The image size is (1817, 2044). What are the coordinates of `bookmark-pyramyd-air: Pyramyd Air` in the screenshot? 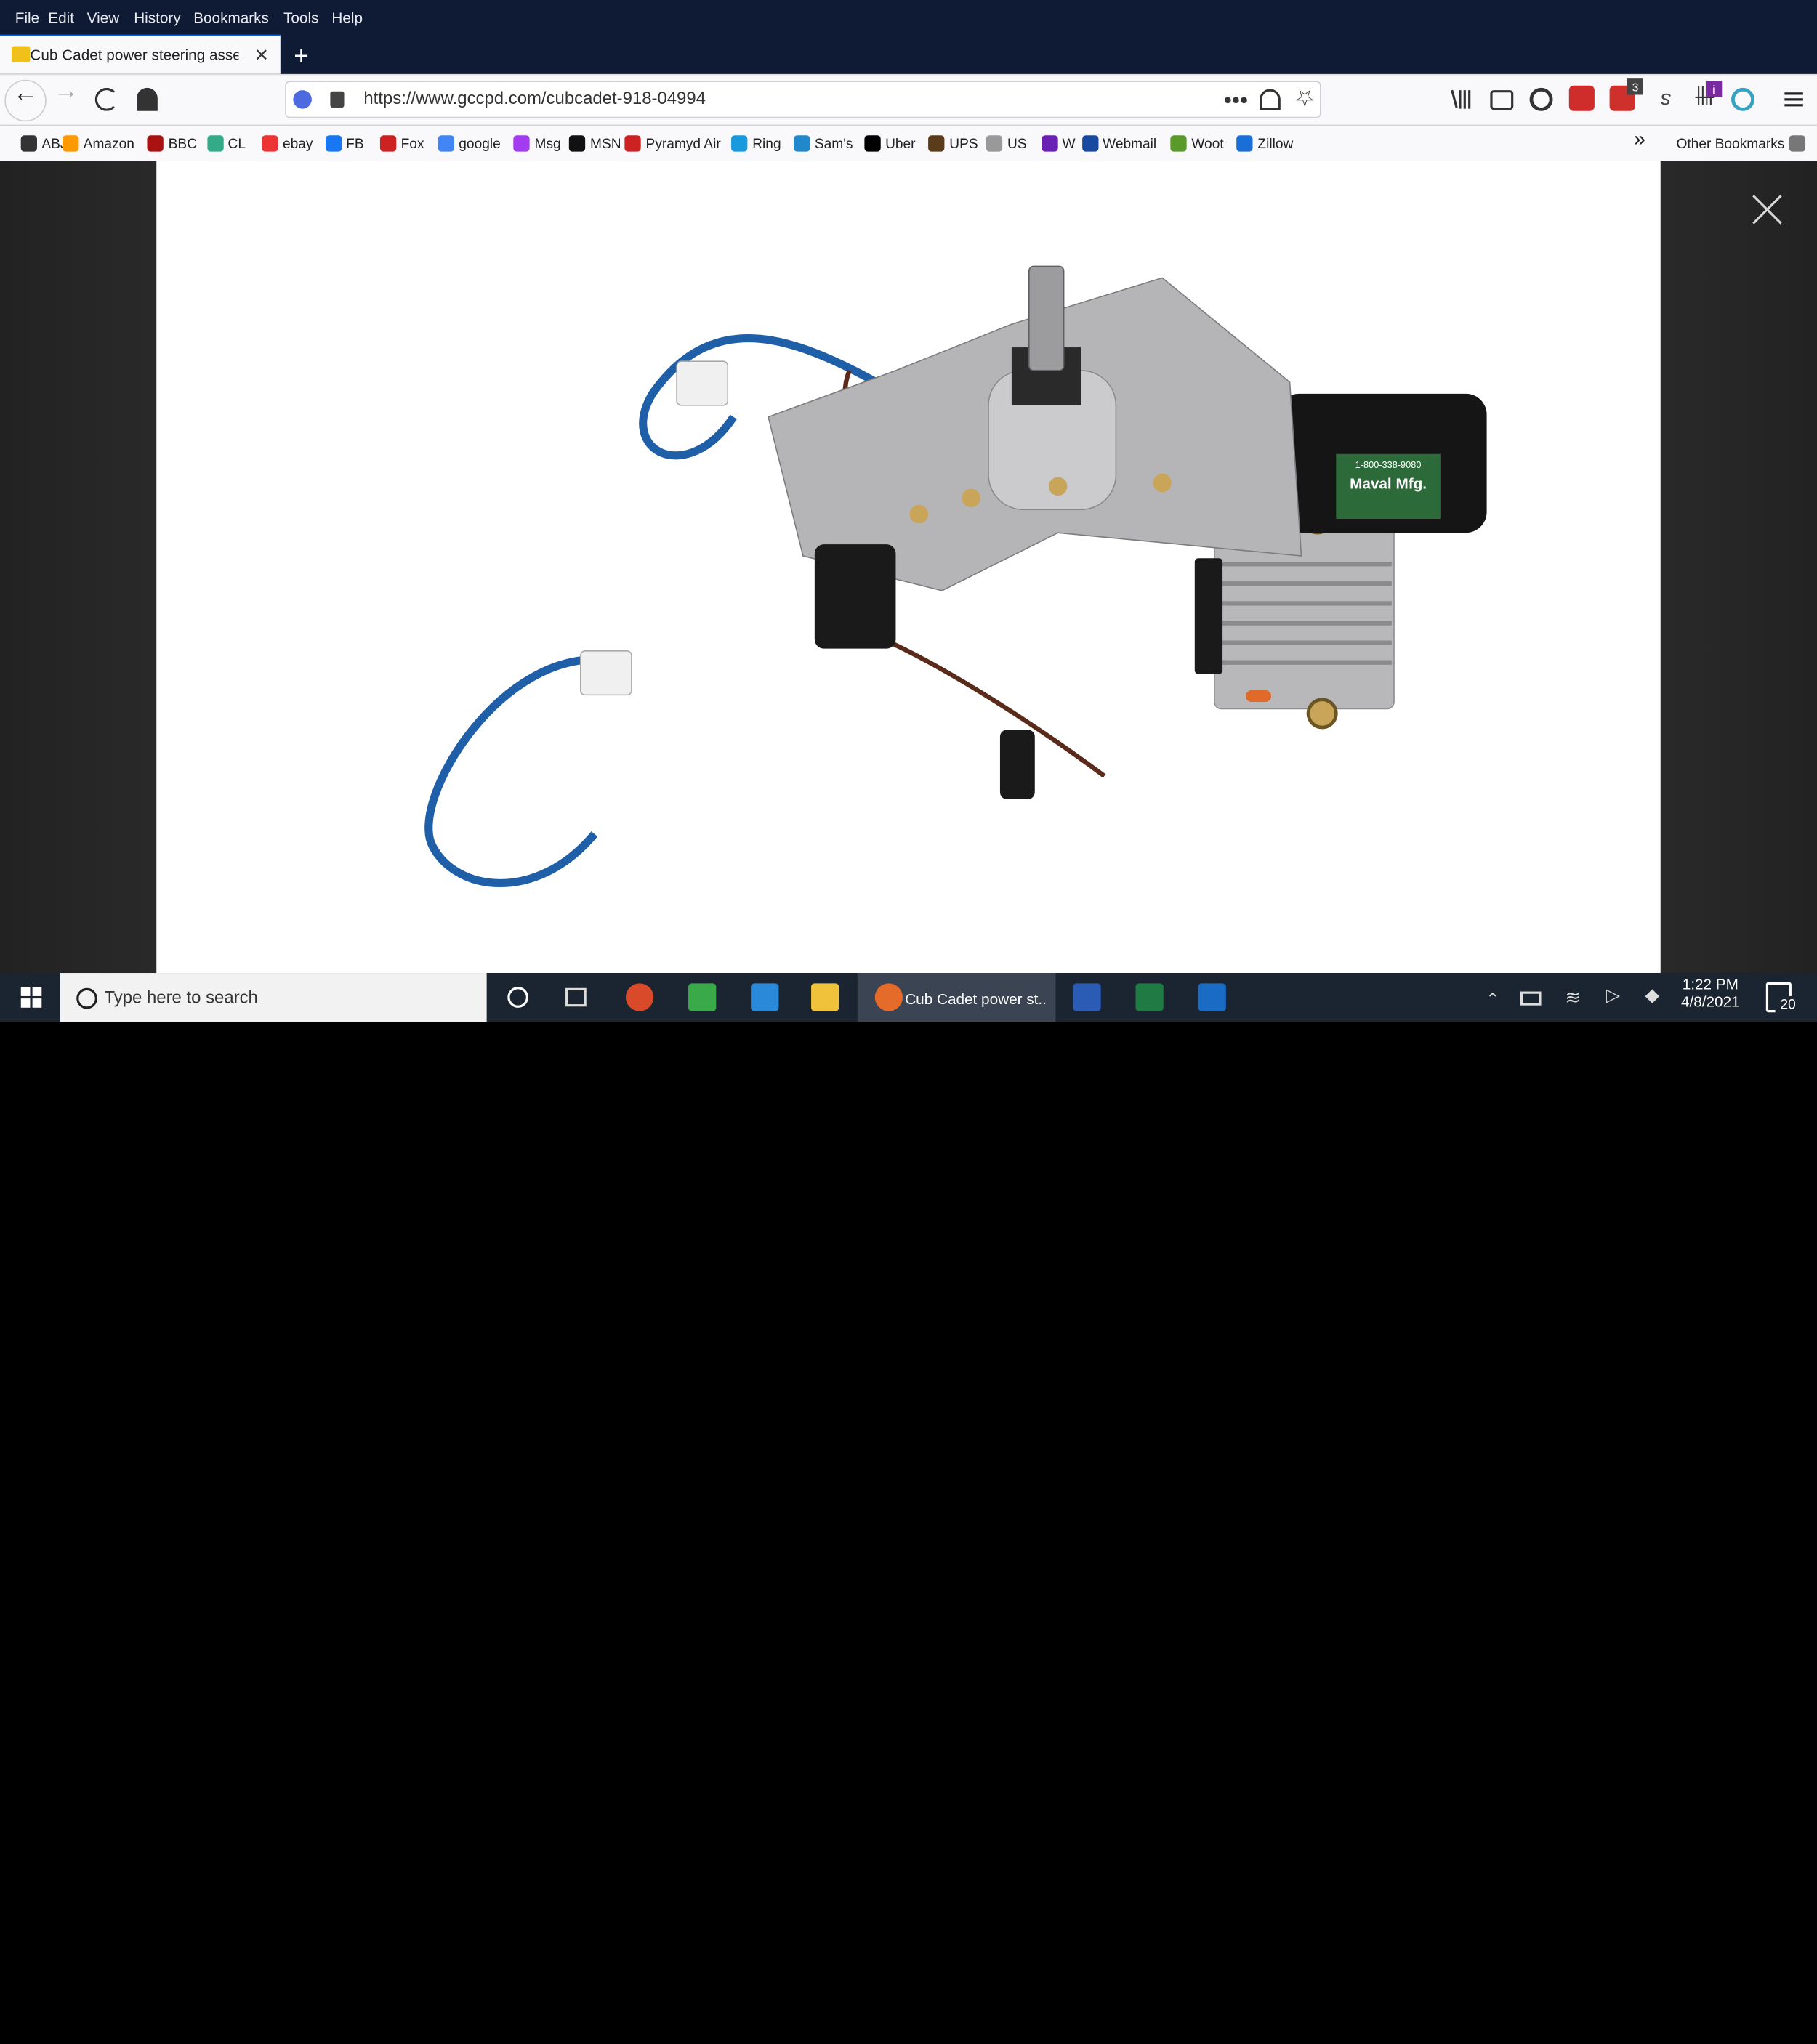 It's located at (672, 143).